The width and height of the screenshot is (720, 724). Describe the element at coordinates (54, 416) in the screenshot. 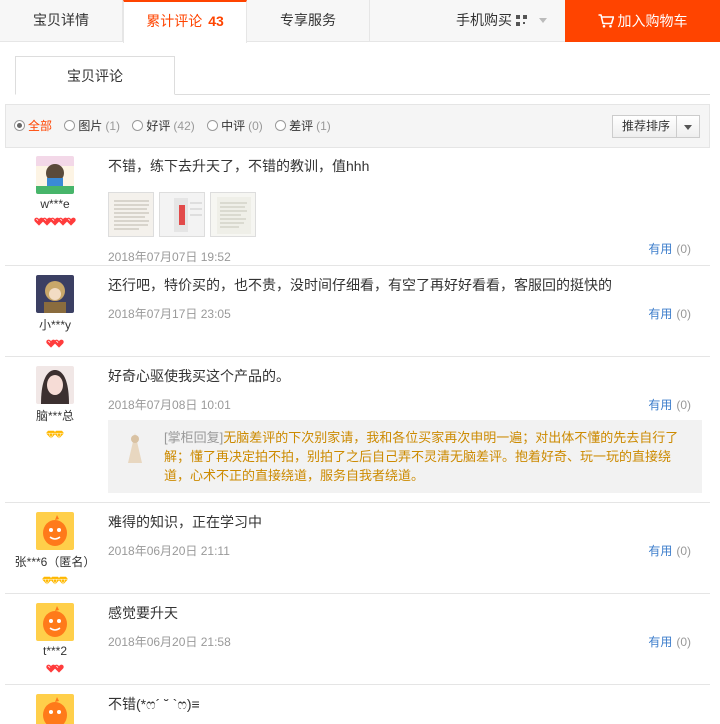

I see `username: 脑***总` at that location.